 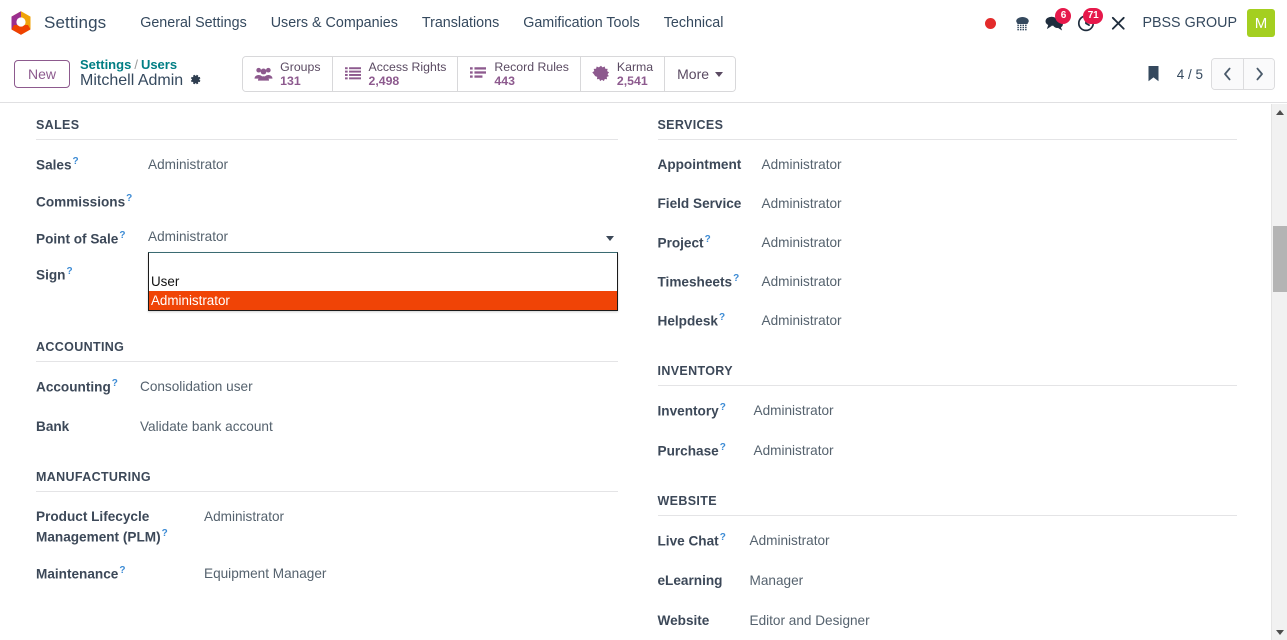 I want to click on bookmark-icon, so click(x=1158, y=74).